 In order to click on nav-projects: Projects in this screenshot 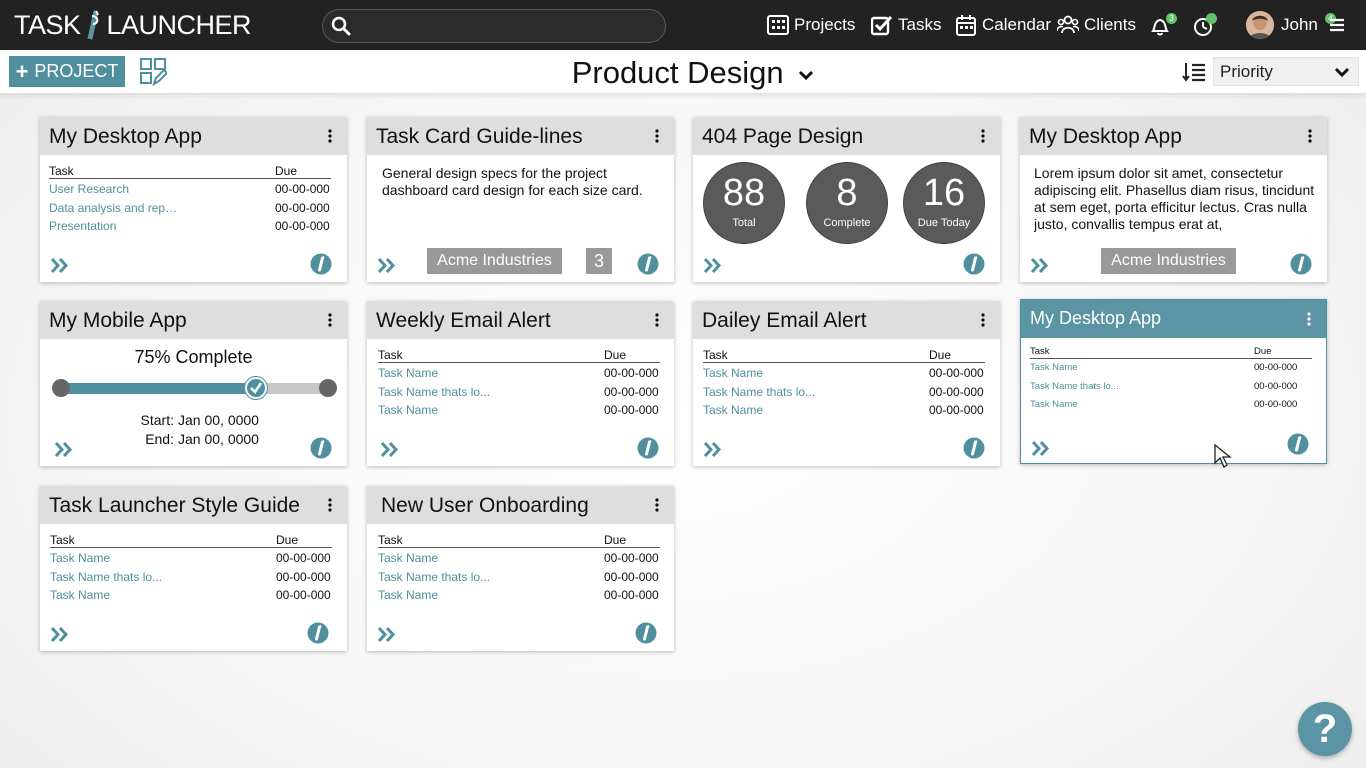, I will do `click(811, 25)`.